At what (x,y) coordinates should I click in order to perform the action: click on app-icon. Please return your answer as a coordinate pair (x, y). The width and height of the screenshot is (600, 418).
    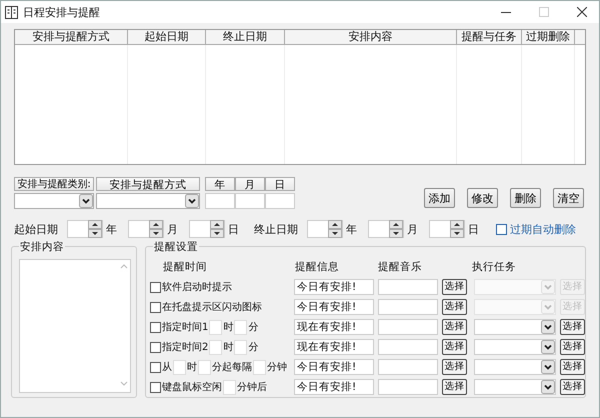
    Looking at the image, I should click on (11, 12).